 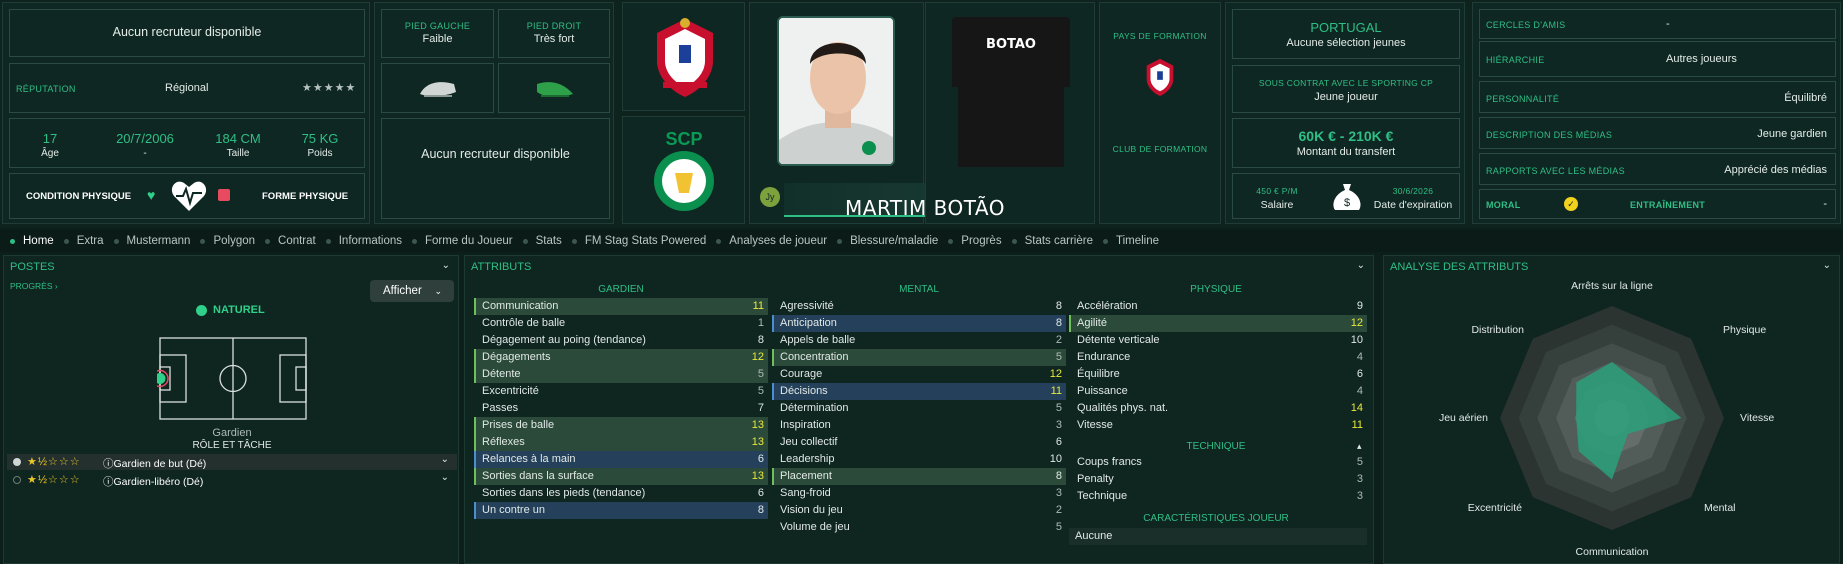 What do you see at coordinates (151, 241) in the screenshot?
I see `tab-2: Mustermann` at bounding box center [151, 241].